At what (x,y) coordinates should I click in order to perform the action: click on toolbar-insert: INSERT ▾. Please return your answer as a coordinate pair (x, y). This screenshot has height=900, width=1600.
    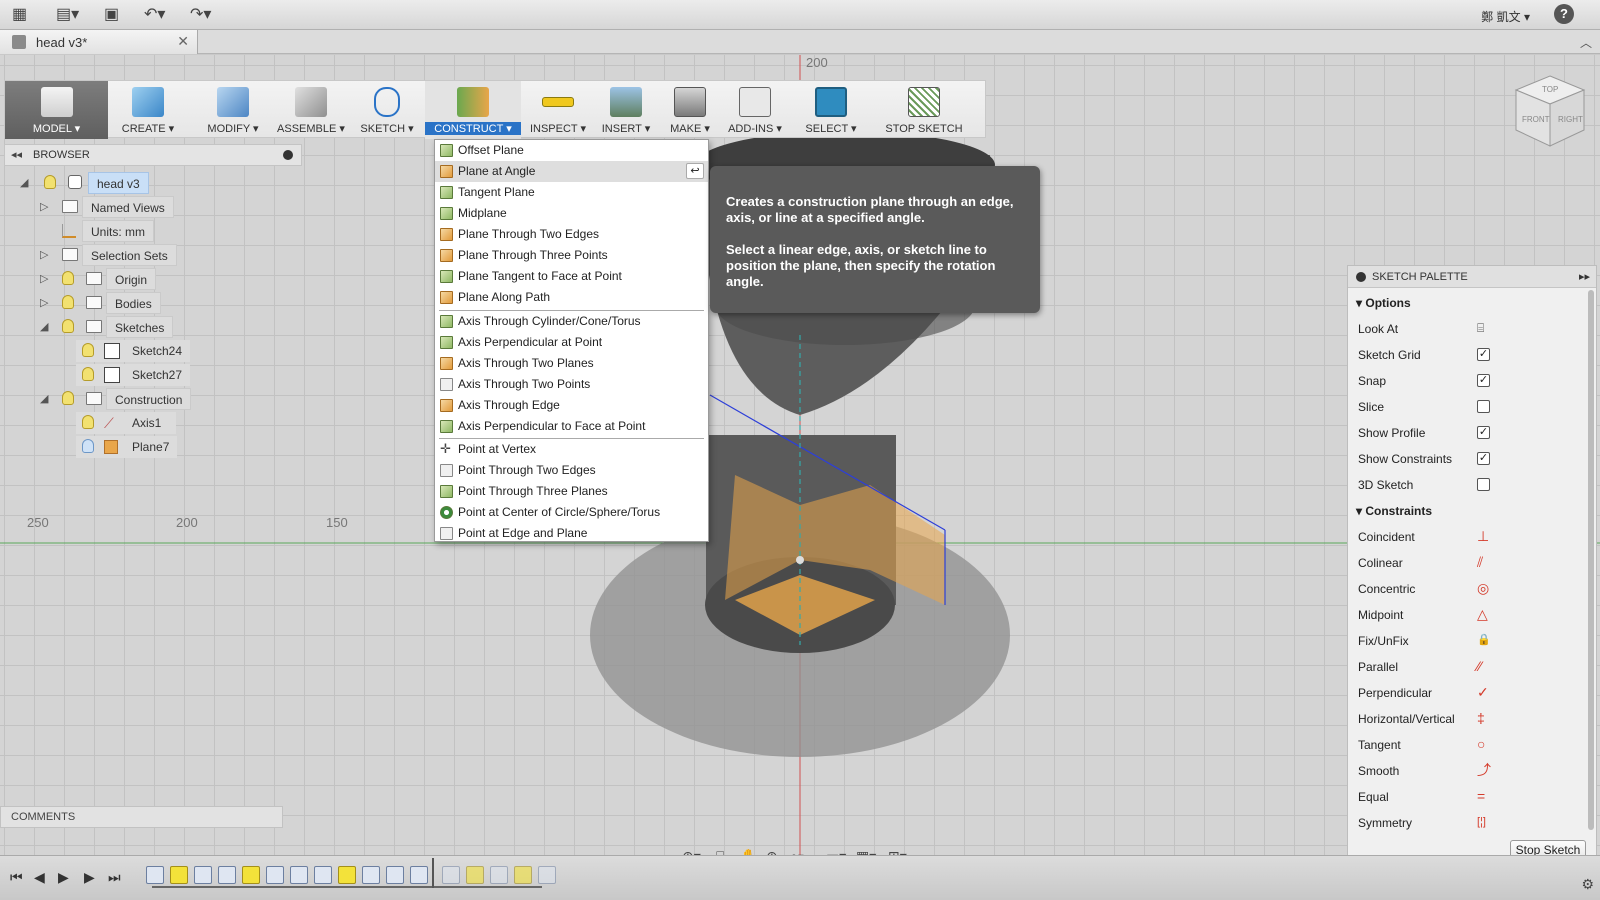
    Looking at the image, I should click on (626, 110).